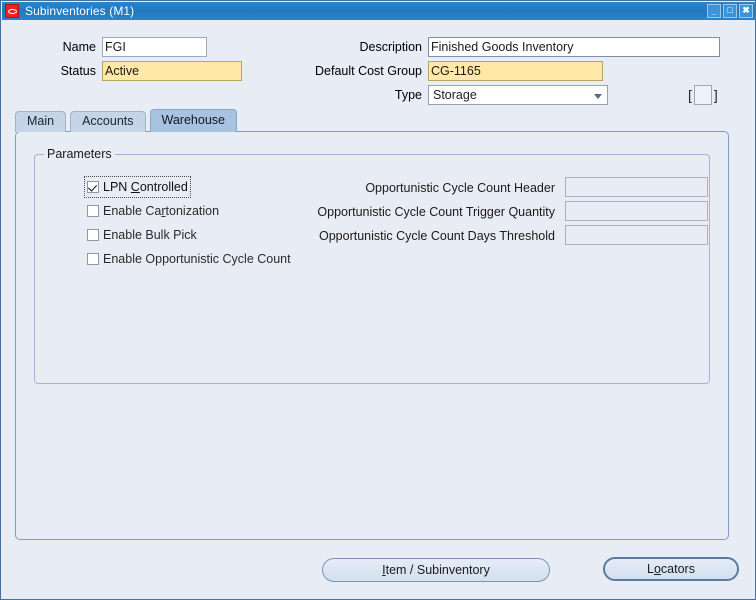  I want to click on locators-post: cators, so click(677, 569).